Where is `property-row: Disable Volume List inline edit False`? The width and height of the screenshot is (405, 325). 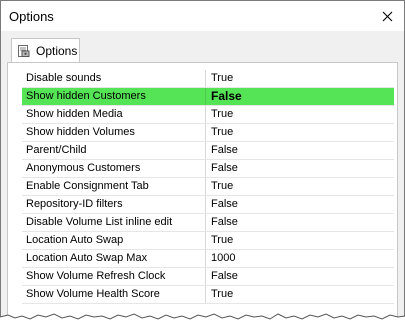
property-row: Disable Volume List inline edit False is located at coordinates (208, 223).